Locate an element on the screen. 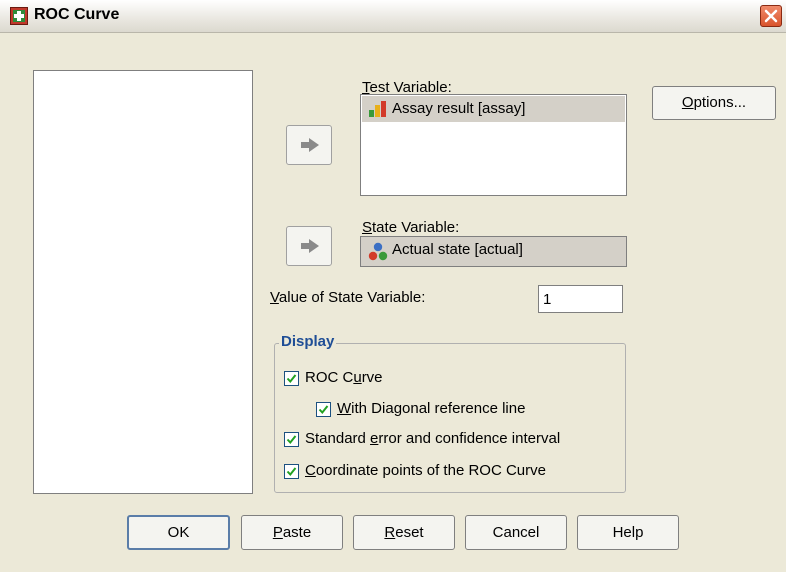 This screenshot has width=786, height=572. cancel-button: Cancel is located at coordinates (516, 532).